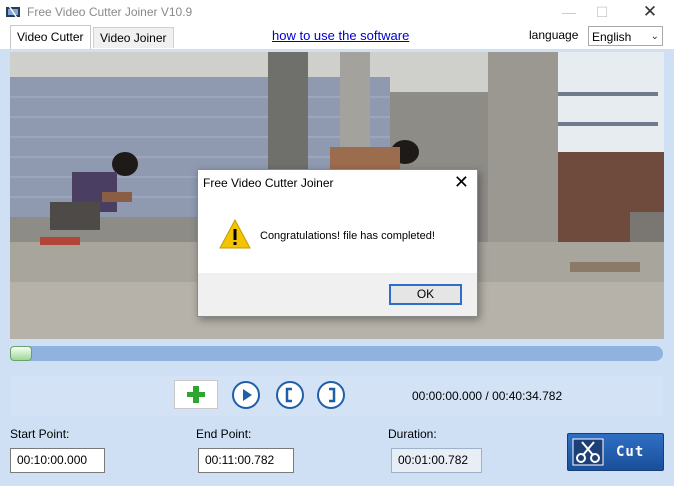 This screenshot has width=674, height=486. Describe the element at coordinates (602, 12) in the screenshot. I see `maximize-button: ☐` at that location.